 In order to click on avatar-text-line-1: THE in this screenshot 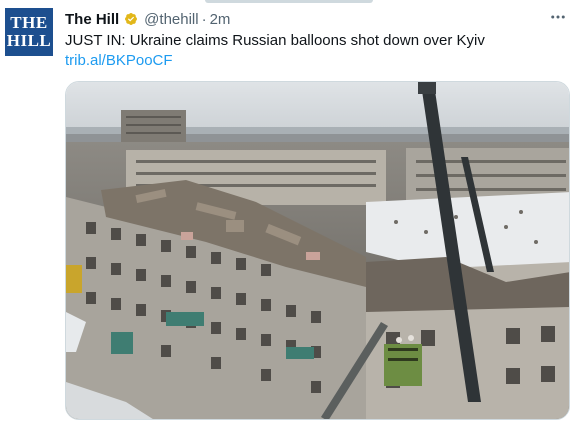, I will do `click(29, 22)`.